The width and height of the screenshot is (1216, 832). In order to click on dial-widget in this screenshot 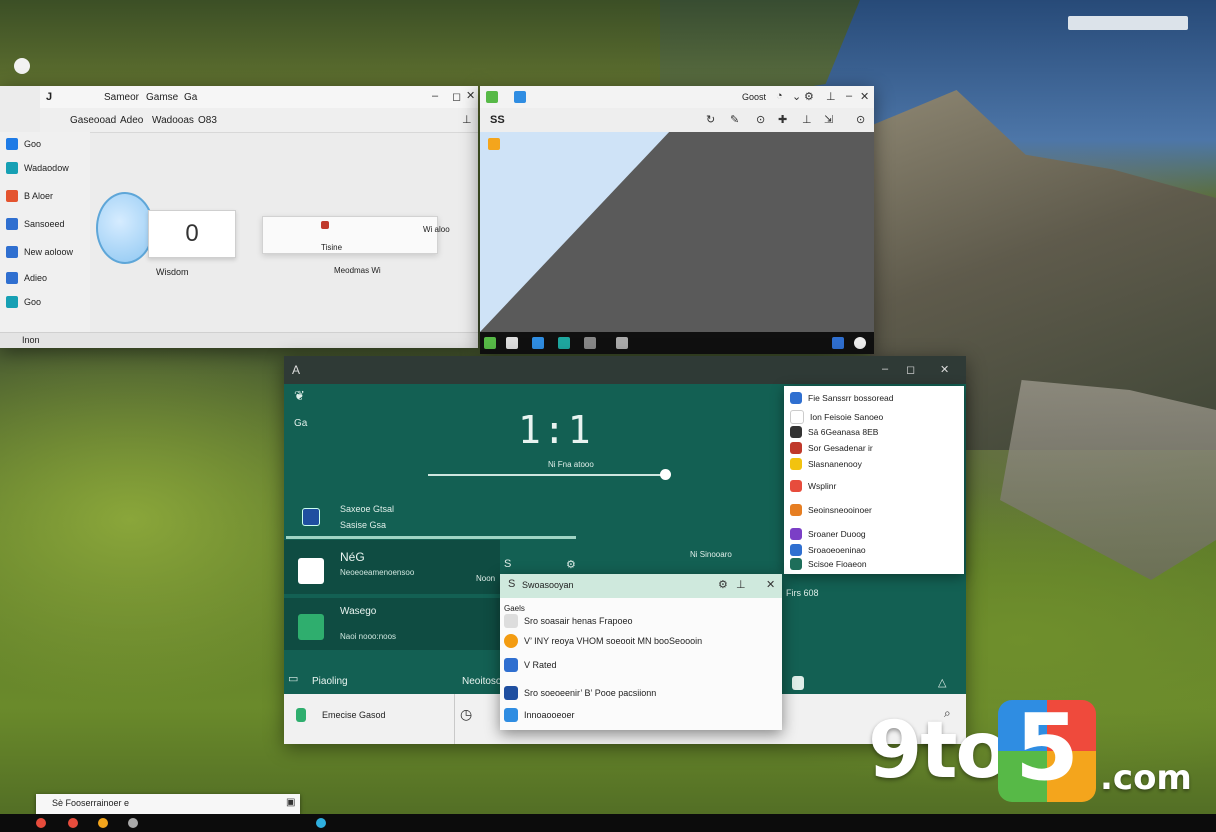, I will do `click(125, 228)`.